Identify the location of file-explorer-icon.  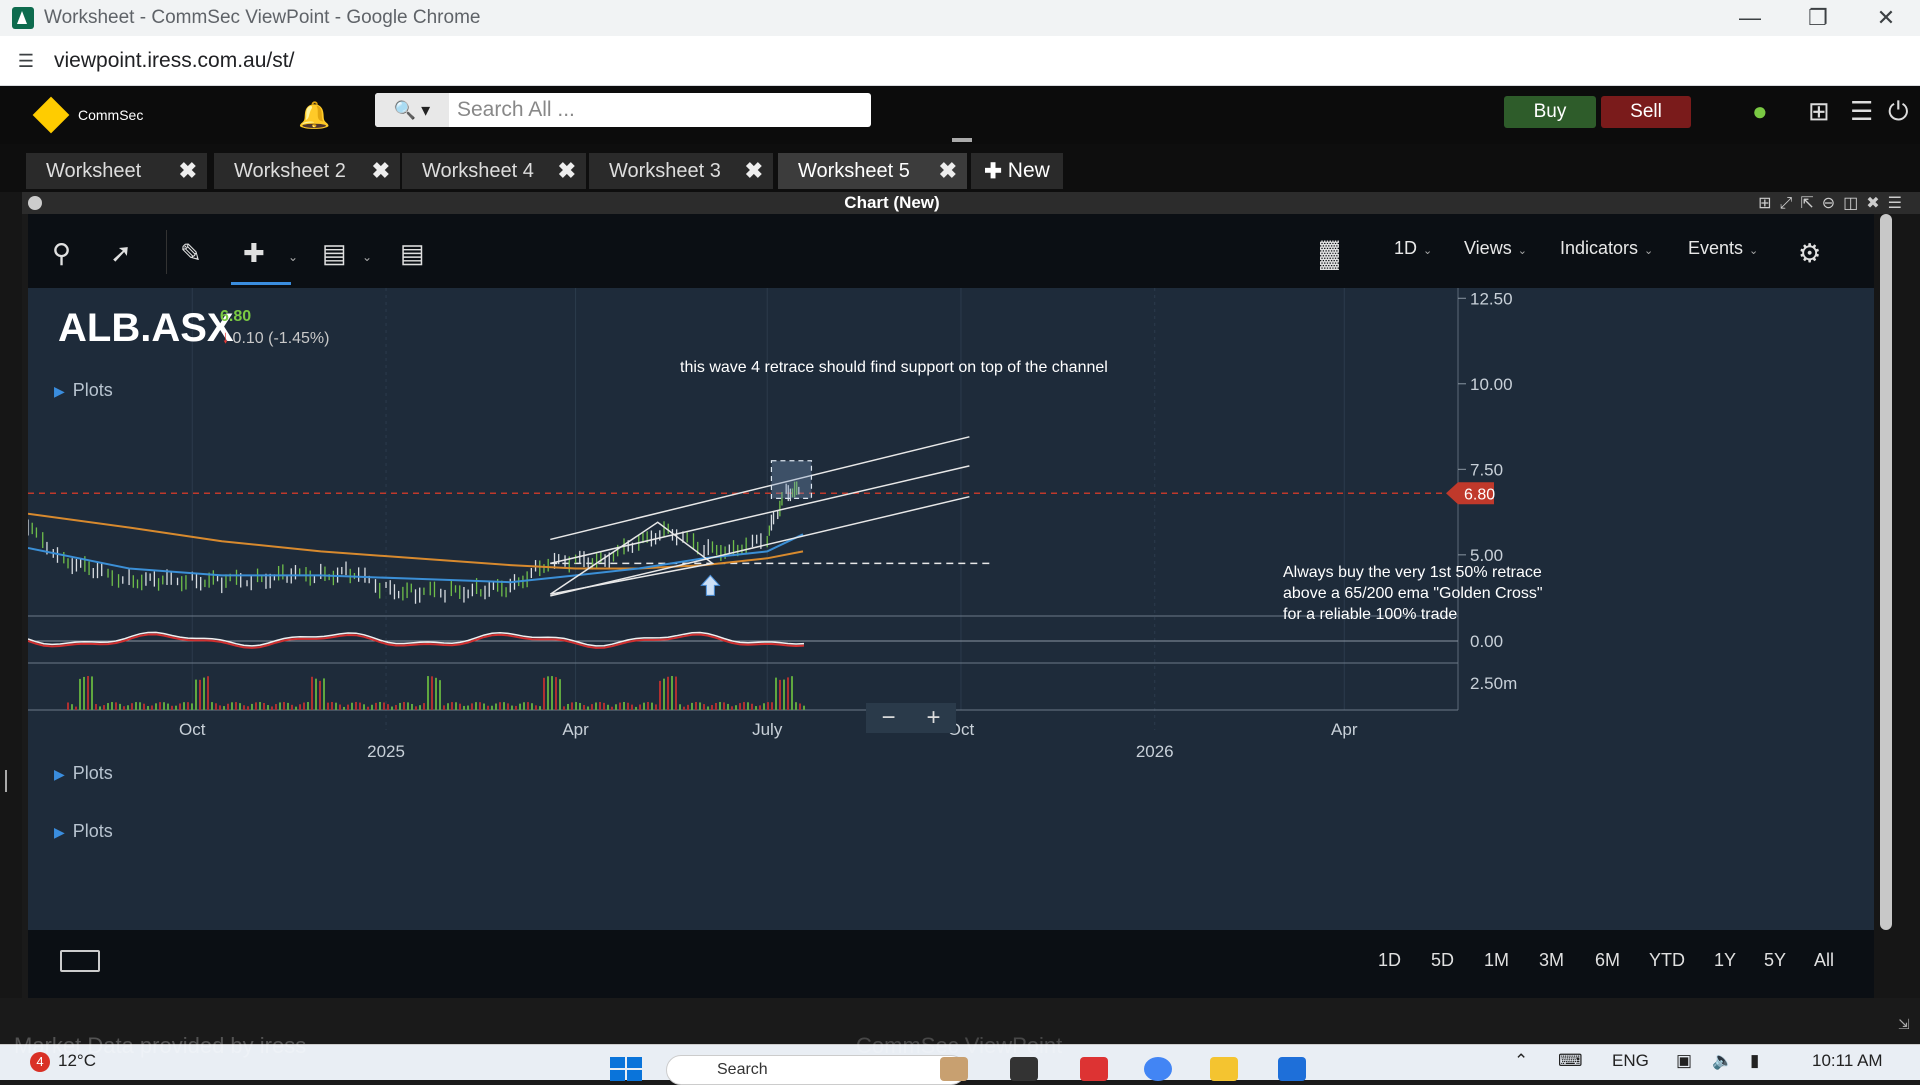
(1224, 1069).